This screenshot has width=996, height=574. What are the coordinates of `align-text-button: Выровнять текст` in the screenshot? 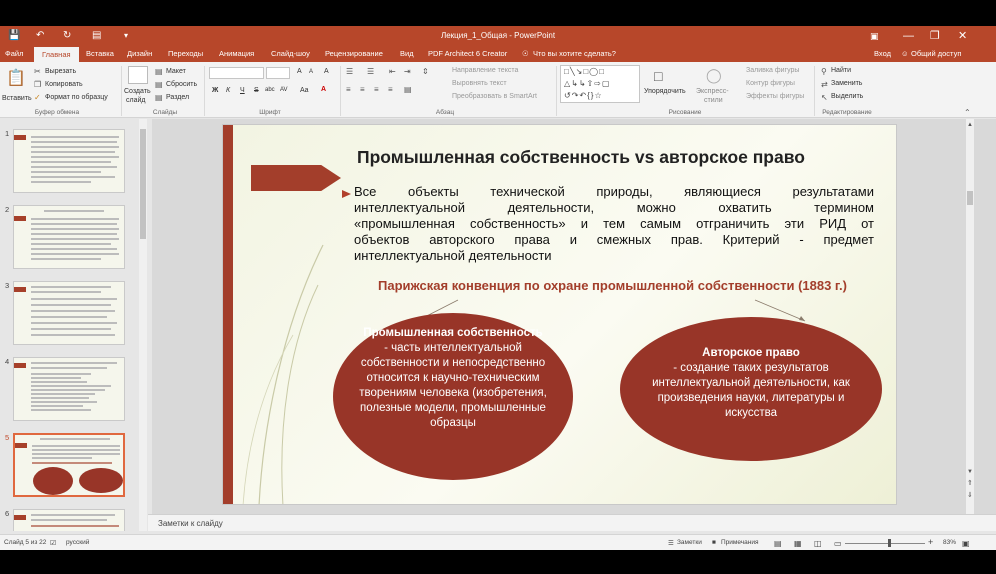 It's located at (479, 83).